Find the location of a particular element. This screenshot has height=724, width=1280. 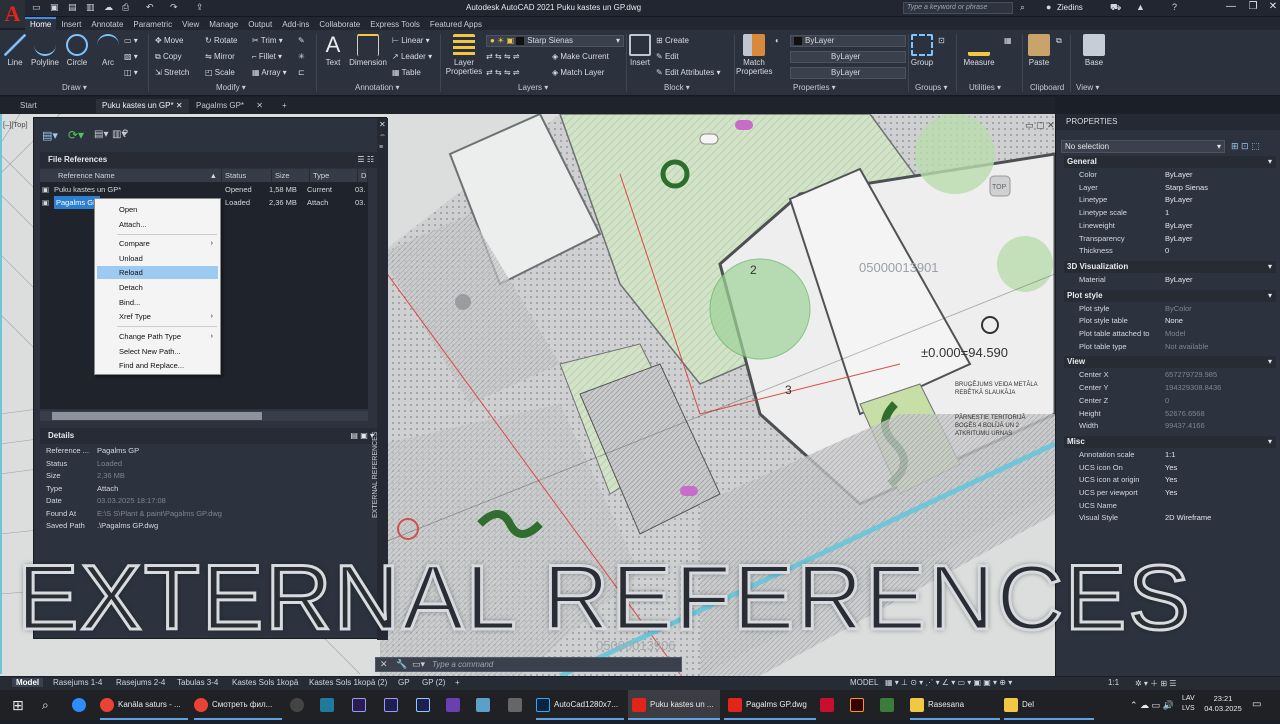

layer-dropdown: ● ☀ ▣ Starp Sienas ▾ is located at coordinates (555, 41).